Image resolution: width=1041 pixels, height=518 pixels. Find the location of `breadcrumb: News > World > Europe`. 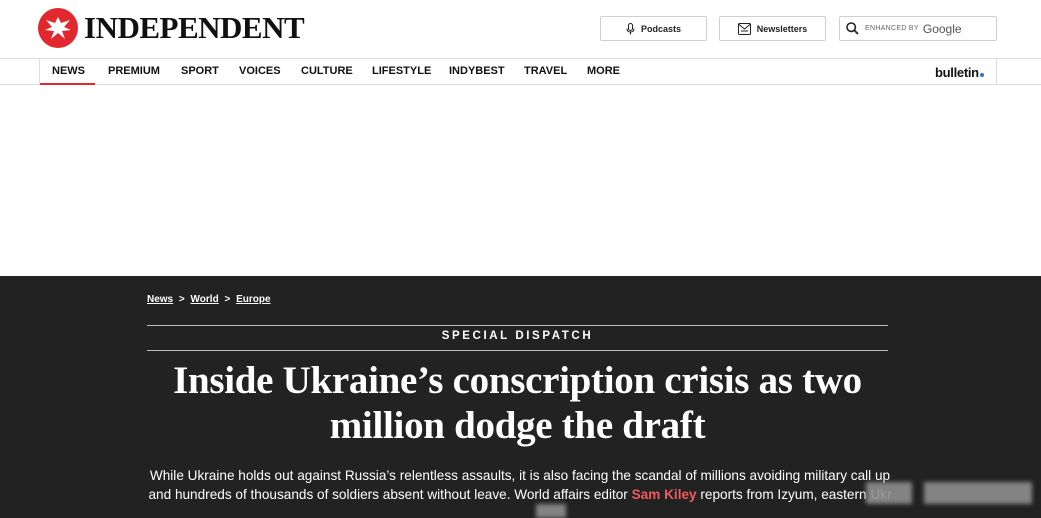

breadcrumb: News > World > Europe is located at coordinates (209, 299).